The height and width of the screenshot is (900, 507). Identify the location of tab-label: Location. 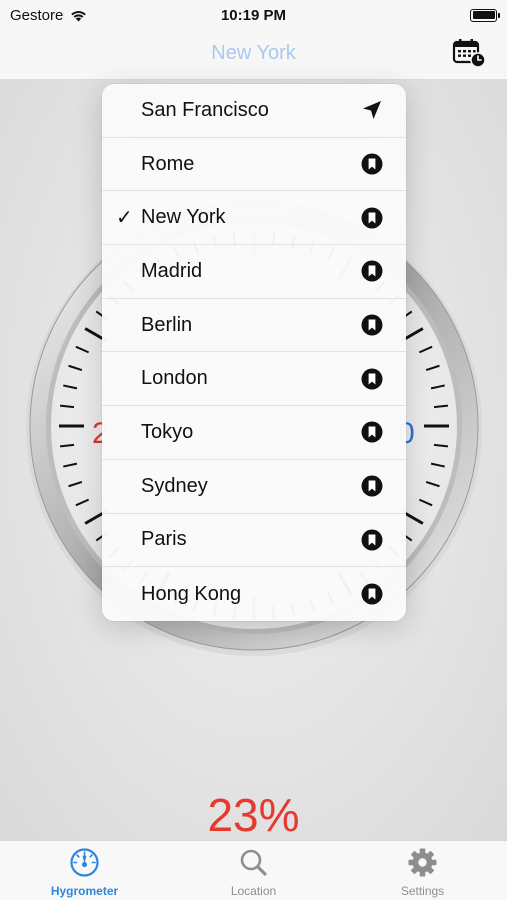
(253, 891).